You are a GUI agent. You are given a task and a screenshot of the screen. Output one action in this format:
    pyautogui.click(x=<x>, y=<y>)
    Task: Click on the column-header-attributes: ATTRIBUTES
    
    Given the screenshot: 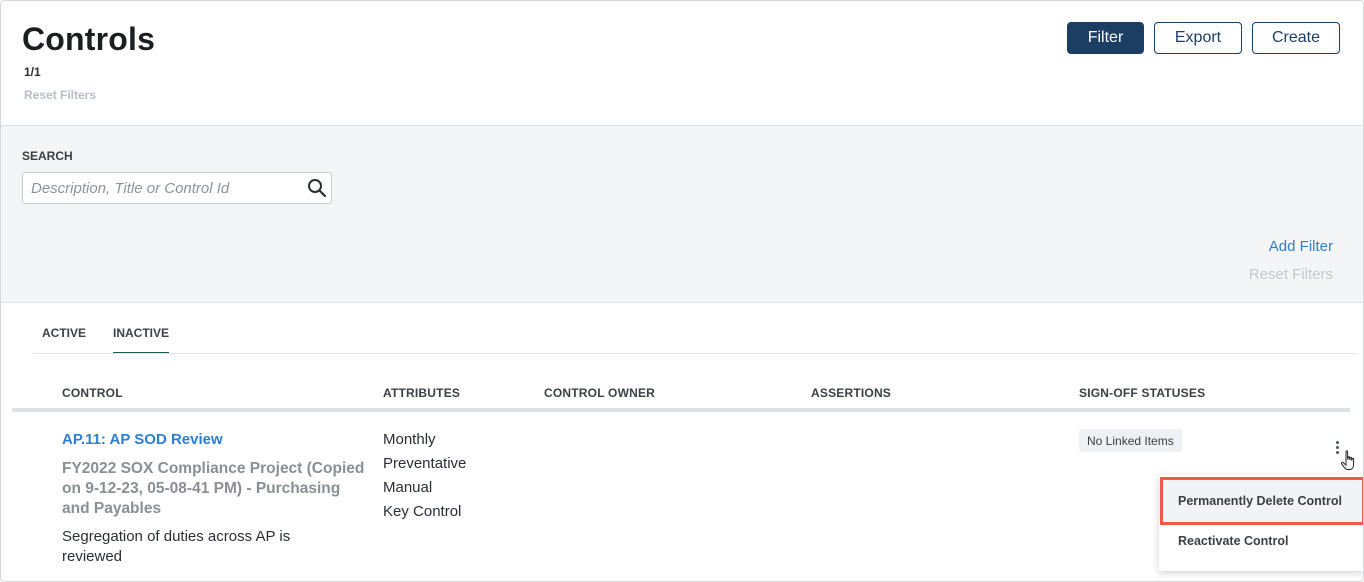 What is the action you would take?
    pyautogui.click(x=421, y=393)
    